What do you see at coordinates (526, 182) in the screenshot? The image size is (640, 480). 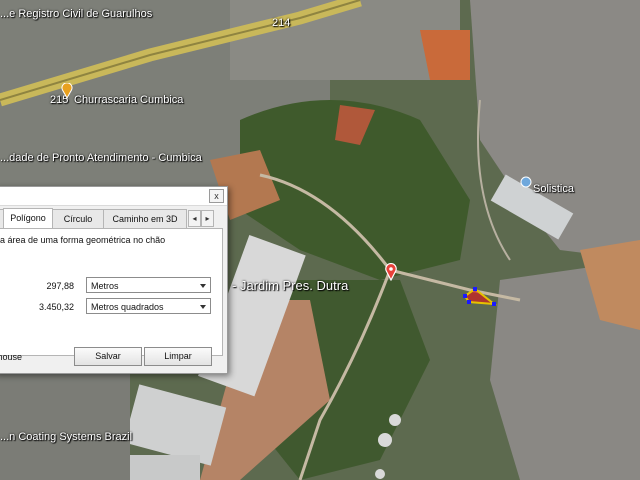 I see `business-pin-icon` at bounding box center [526, 182].